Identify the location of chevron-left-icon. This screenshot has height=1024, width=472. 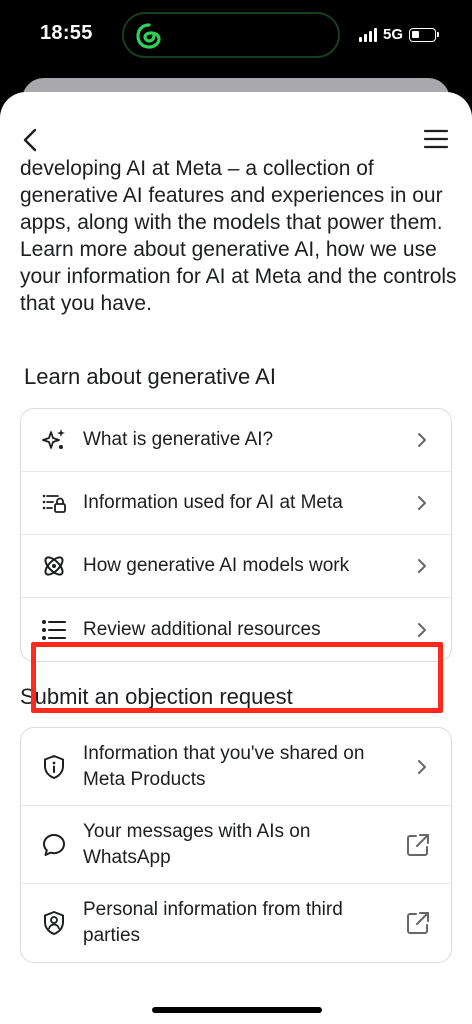
(31, 140).